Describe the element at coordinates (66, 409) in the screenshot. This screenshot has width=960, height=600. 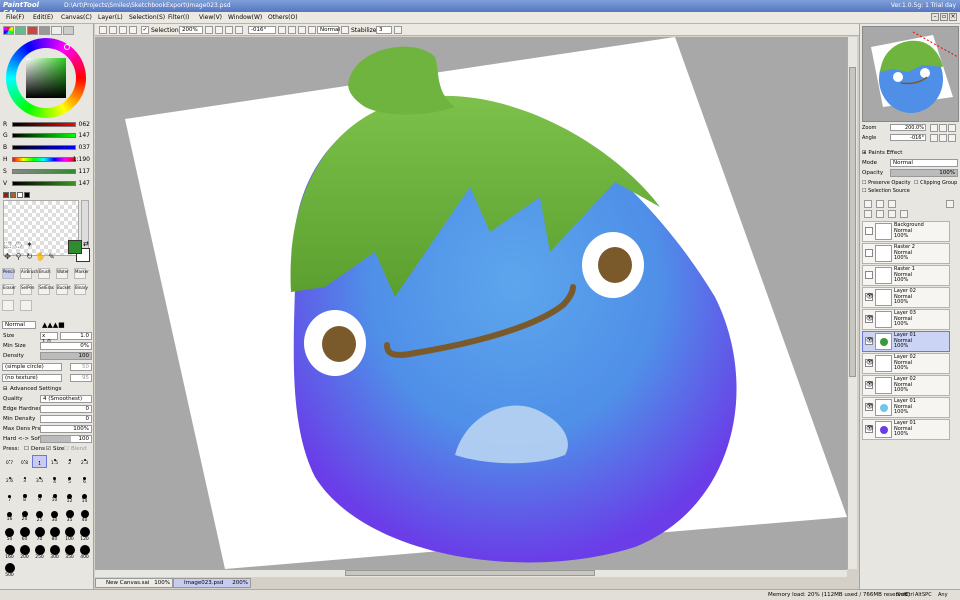
I see `edge-hardness-value: 0` at that location.